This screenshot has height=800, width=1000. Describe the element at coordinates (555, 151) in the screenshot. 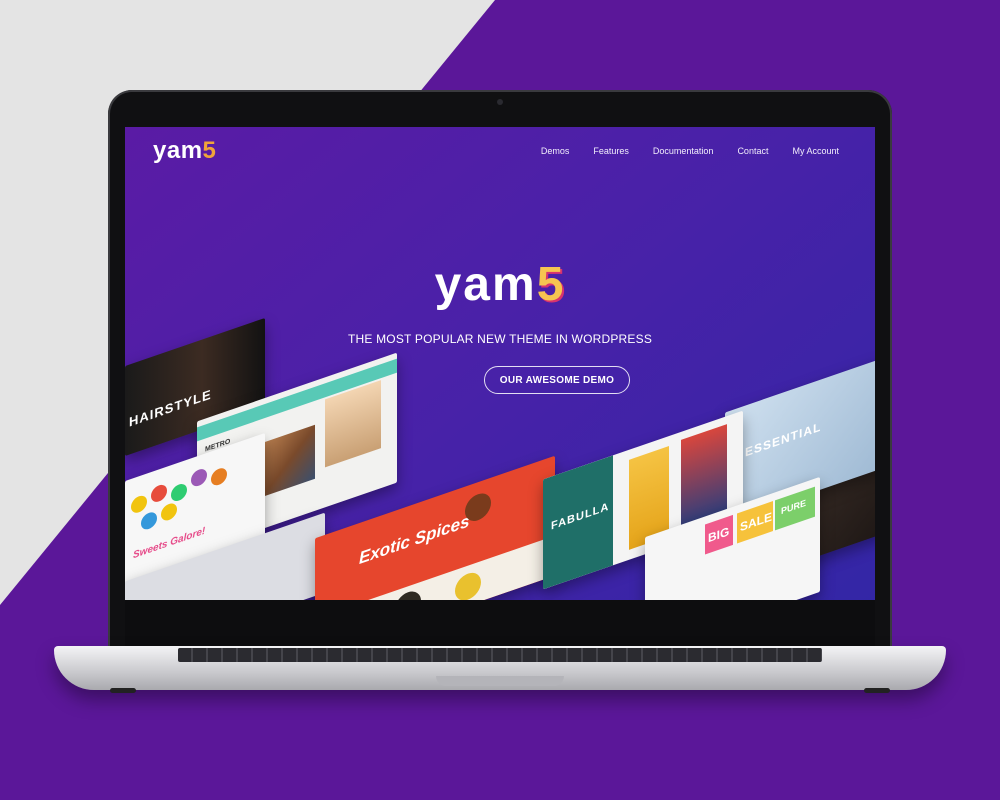

I see `nav-item-demos: Demos` at that location.